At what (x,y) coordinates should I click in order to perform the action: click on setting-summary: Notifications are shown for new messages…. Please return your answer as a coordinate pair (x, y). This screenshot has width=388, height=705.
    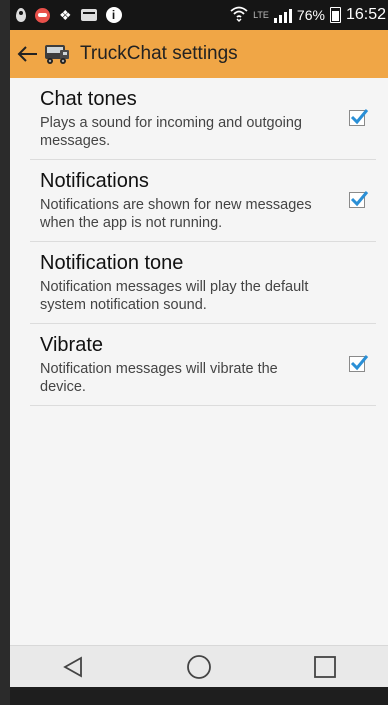
    Looking at the image, I should click on (176, 214).